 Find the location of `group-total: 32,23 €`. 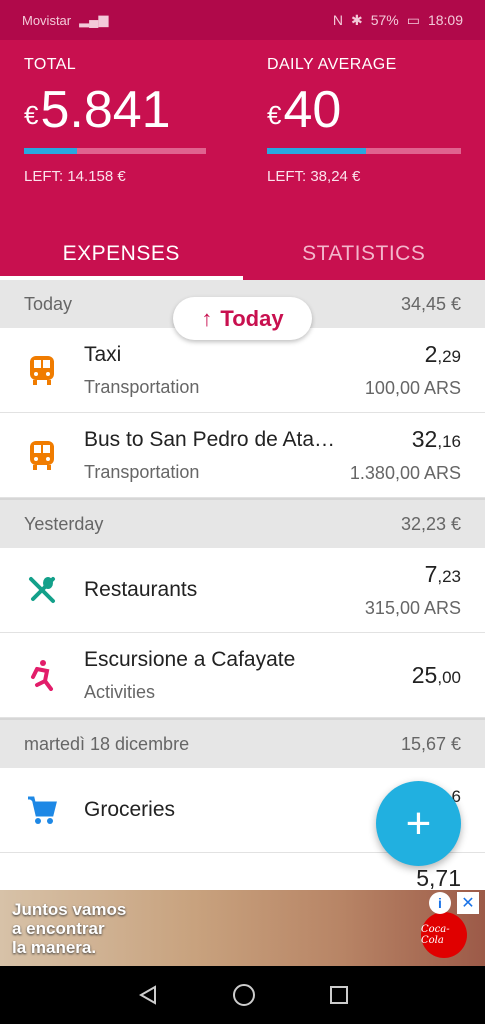

group-total: 32,23 € is located at coordinates (430, 523).